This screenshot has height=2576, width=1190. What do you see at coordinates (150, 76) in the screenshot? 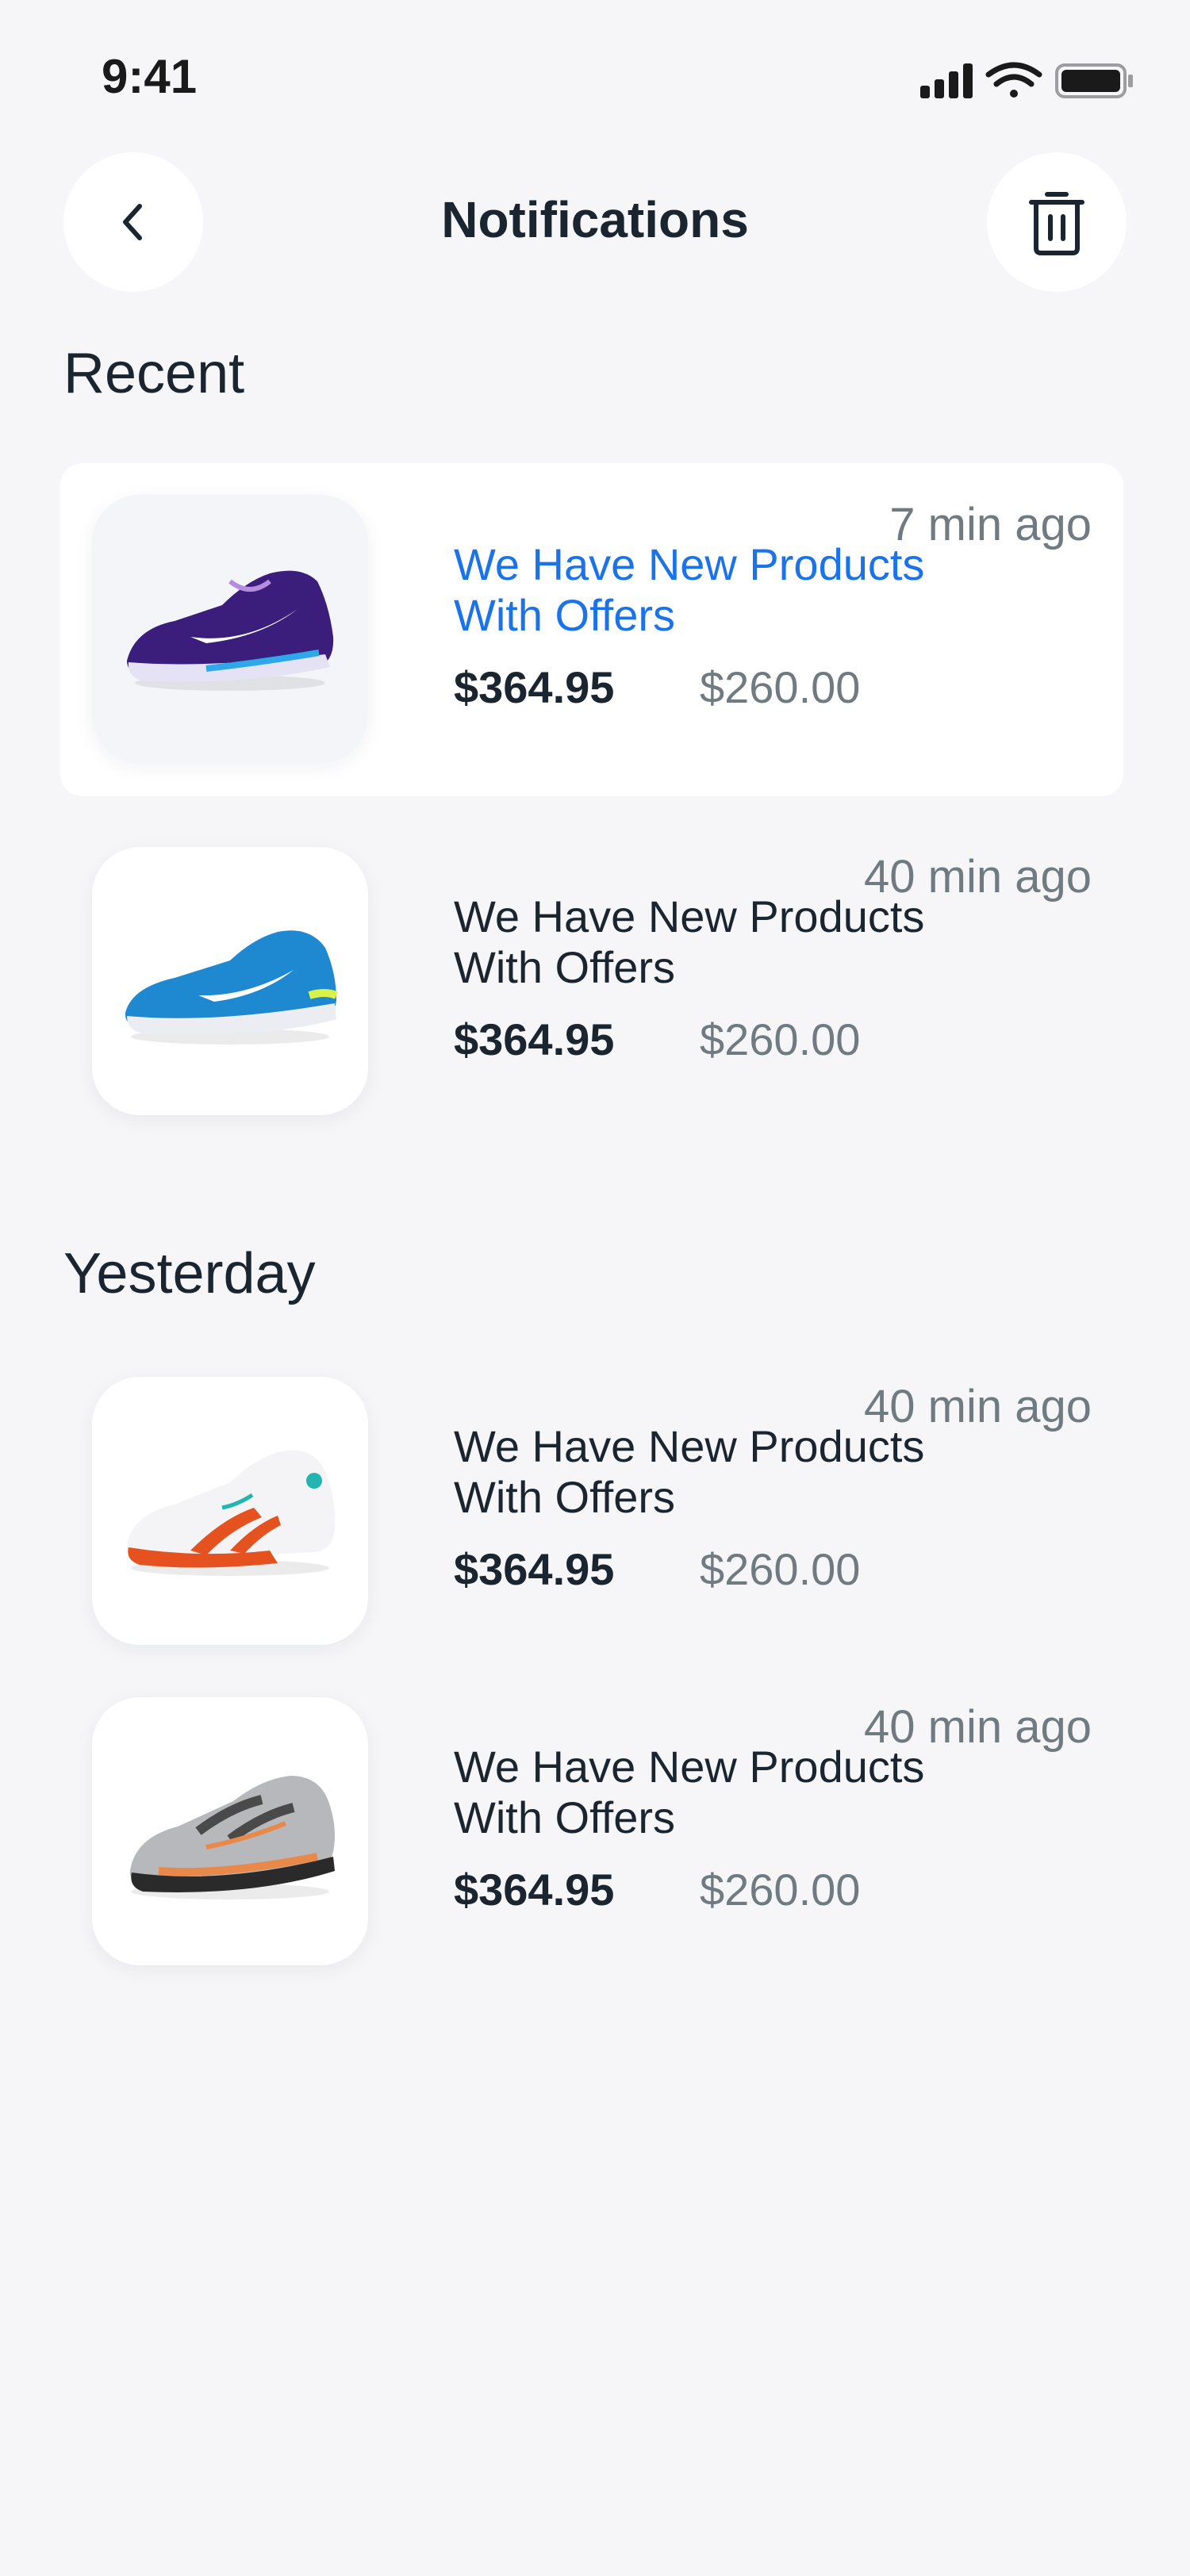
I see `status-time: 9:41` at bounding box center [150, 76].